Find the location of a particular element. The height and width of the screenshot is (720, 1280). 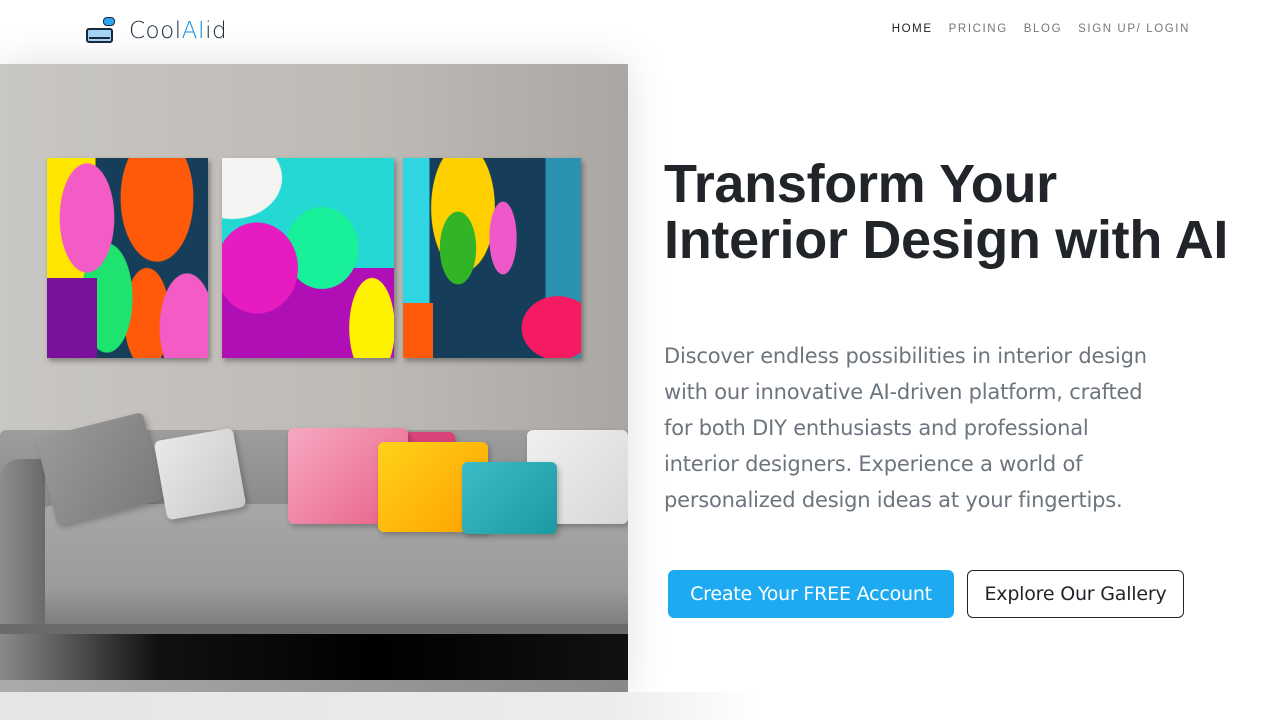

sofa-logo-icon is located at coordinates (101, 31).